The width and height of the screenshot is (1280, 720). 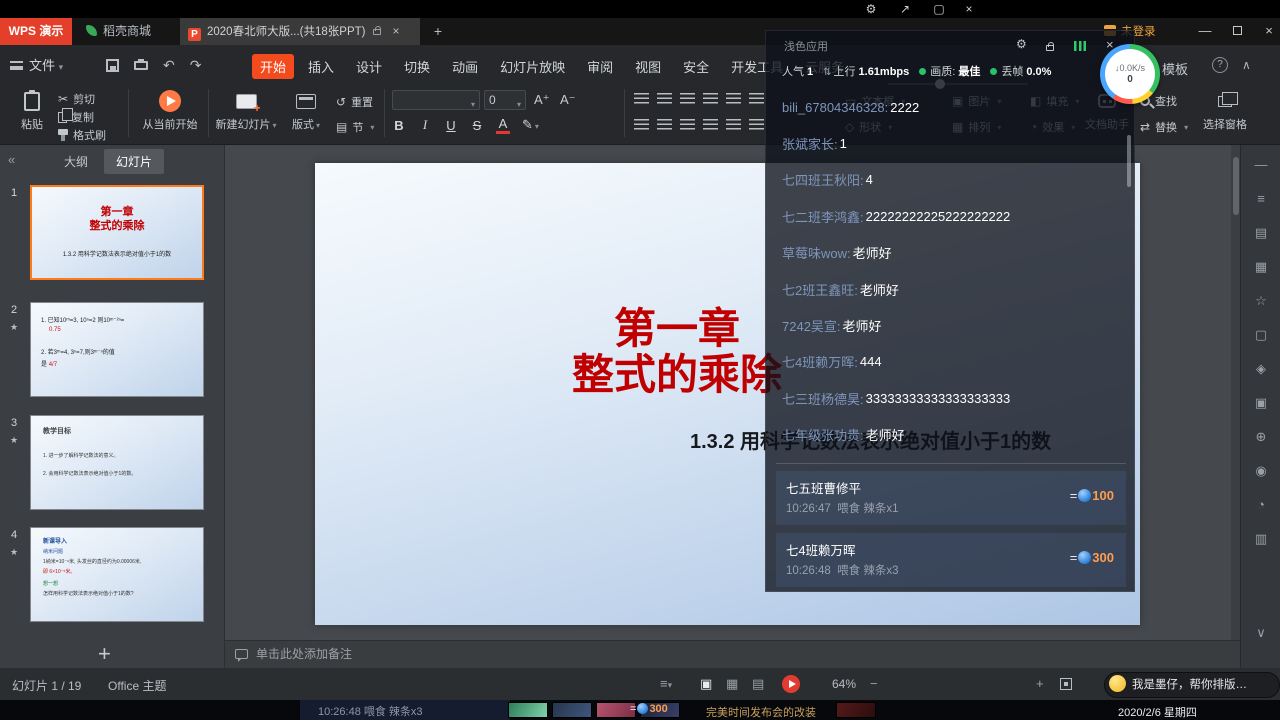 I want to click on section-button: ▤ 节 ▾, so click(x=355, y=127).